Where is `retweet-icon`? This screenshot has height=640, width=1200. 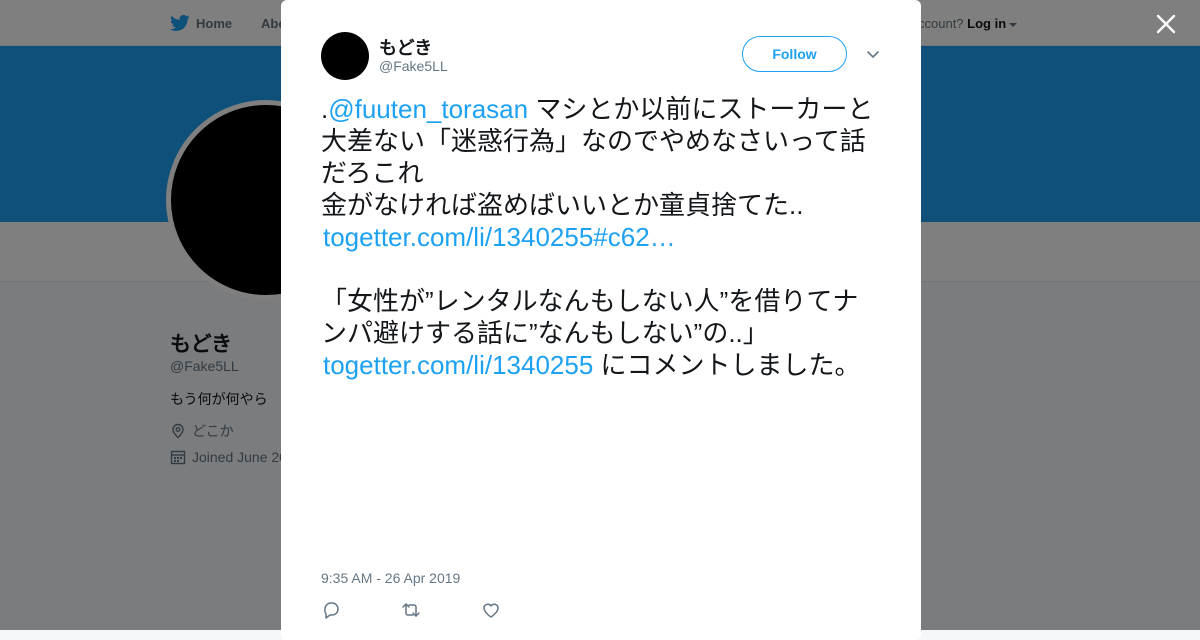 retweet-icon is located at coordinates (411, 610).